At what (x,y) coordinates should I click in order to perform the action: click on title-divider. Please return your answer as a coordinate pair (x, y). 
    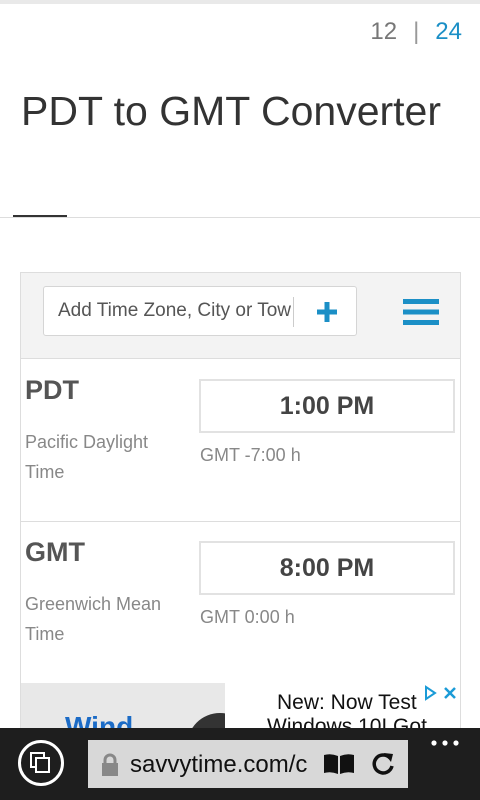
    Looking at the image, I should click on (240, 217).